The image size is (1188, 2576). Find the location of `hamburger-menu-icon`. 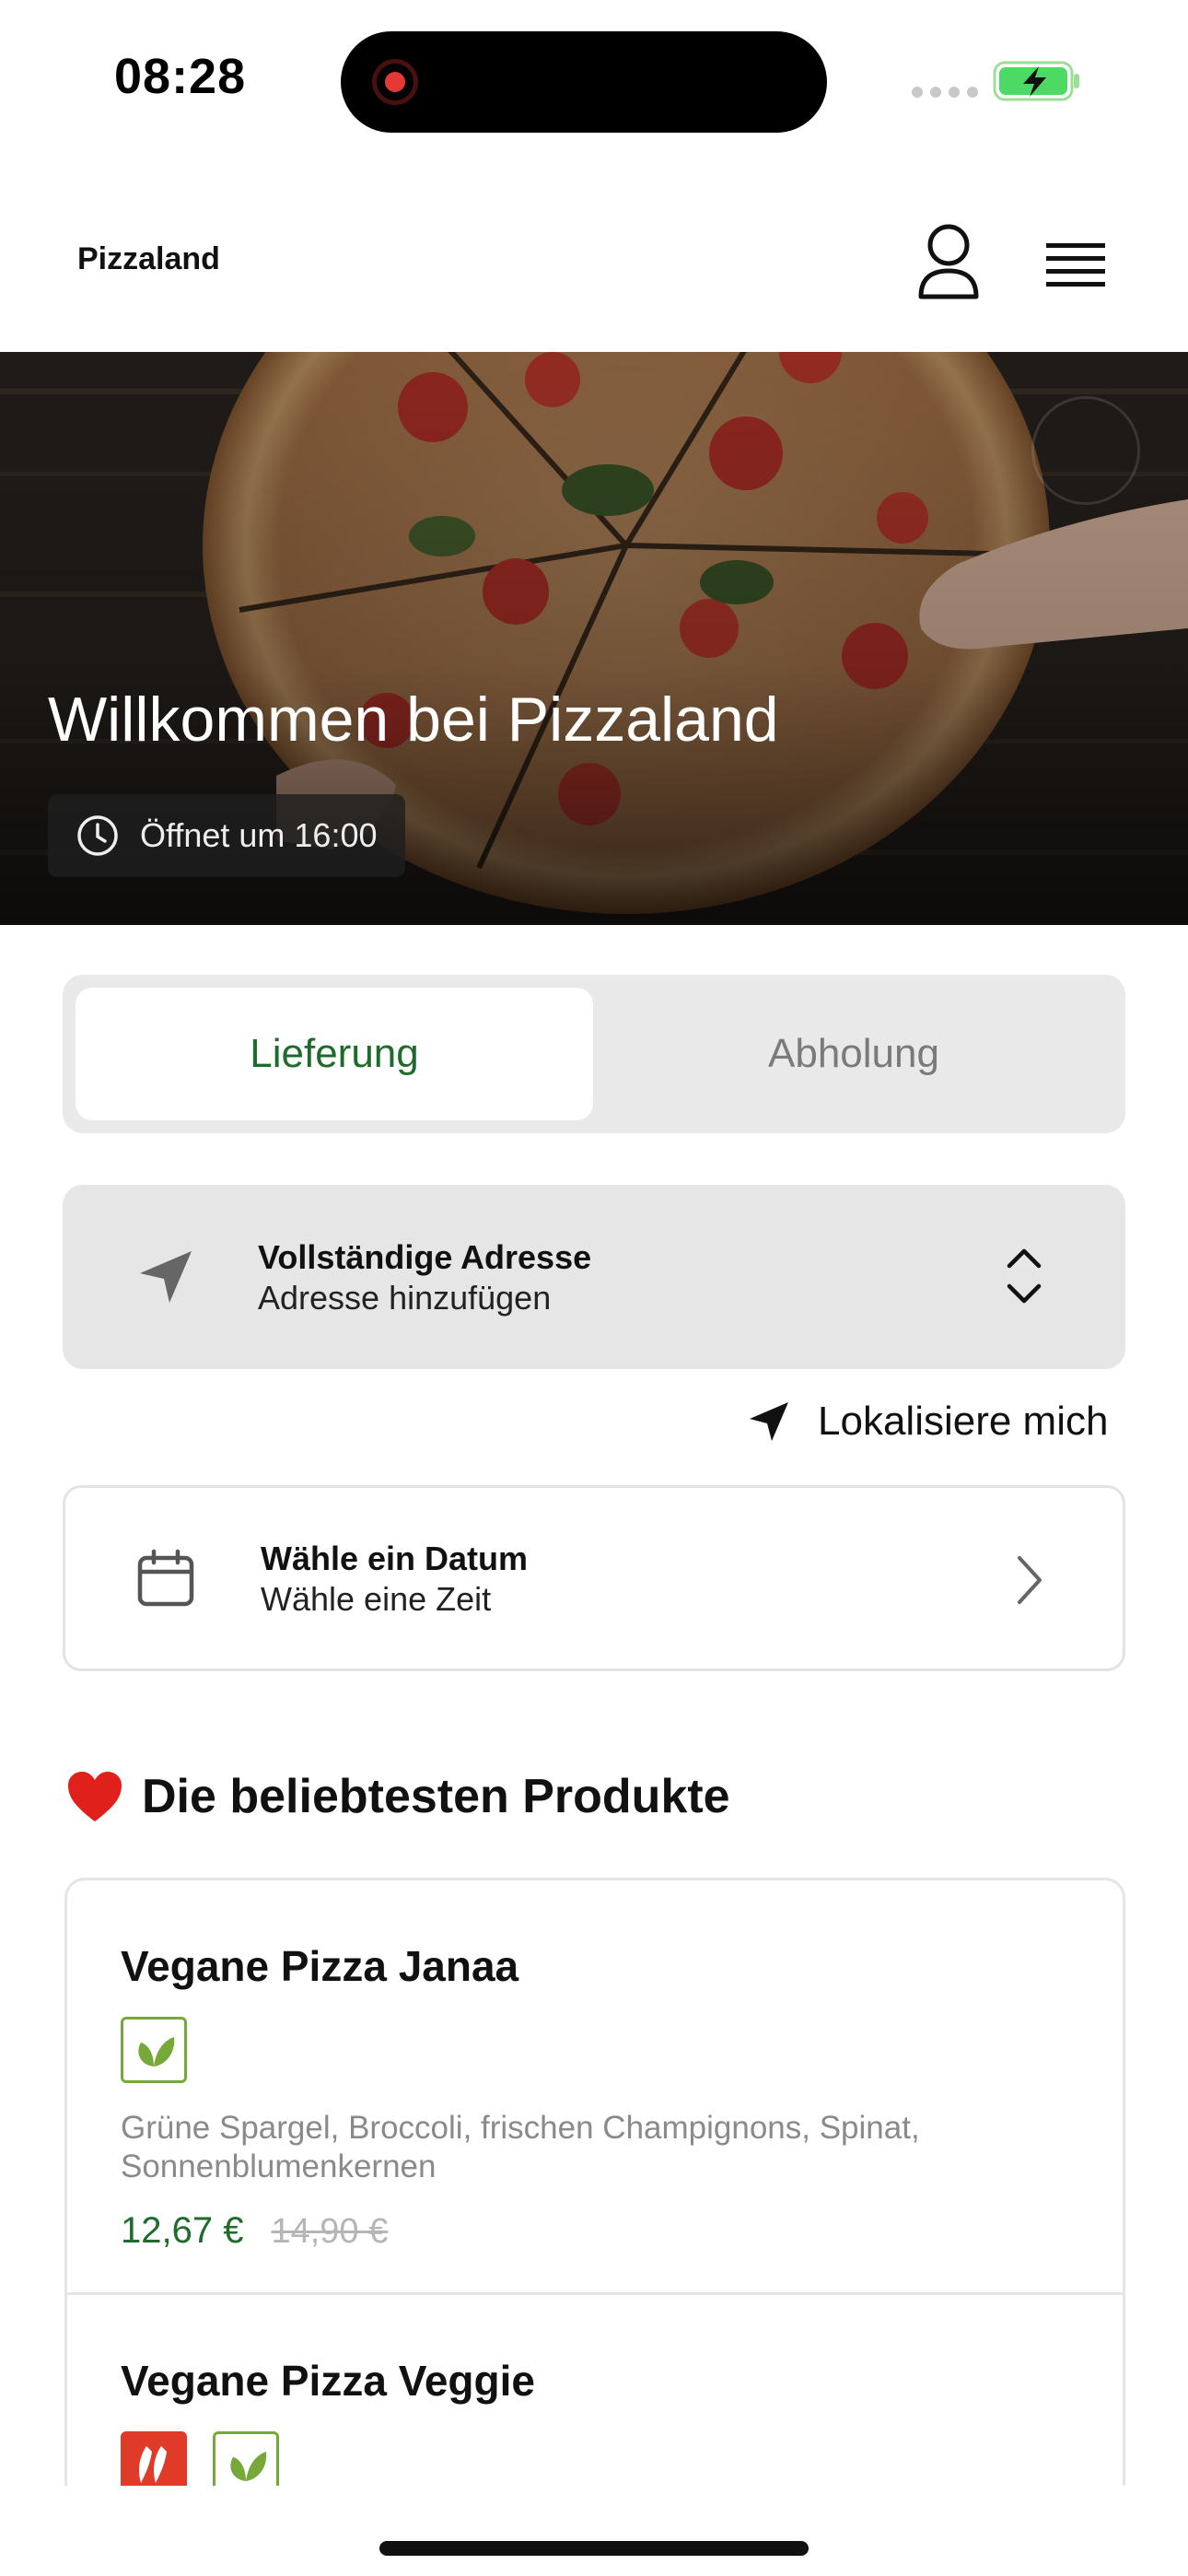

hamburger-menu-icon is located at coordinates (1075, 265).